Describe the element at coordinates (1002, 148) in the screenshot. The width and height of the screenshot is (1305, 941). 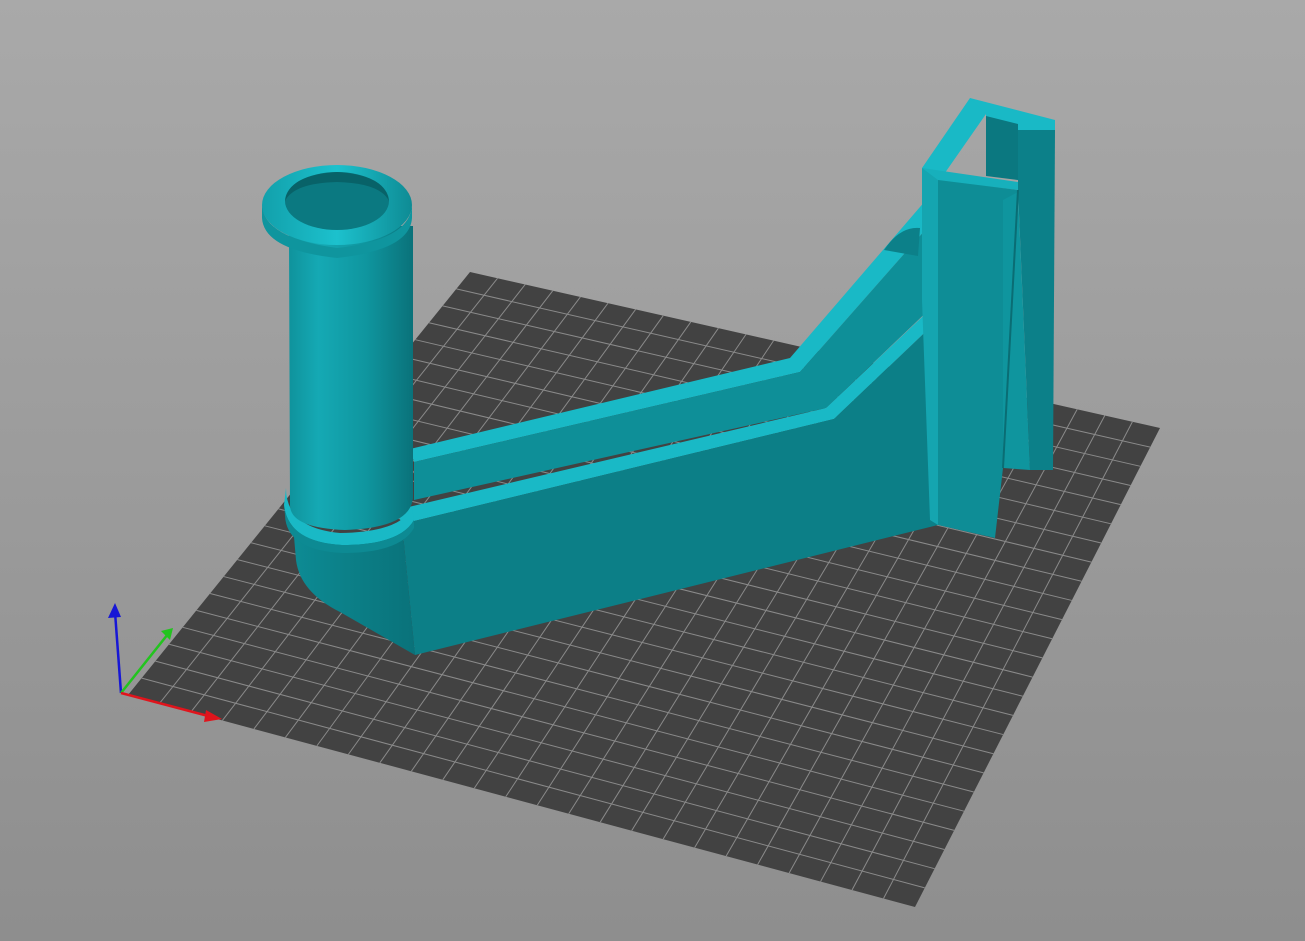
I see `bracket-inner-slot` at that location.